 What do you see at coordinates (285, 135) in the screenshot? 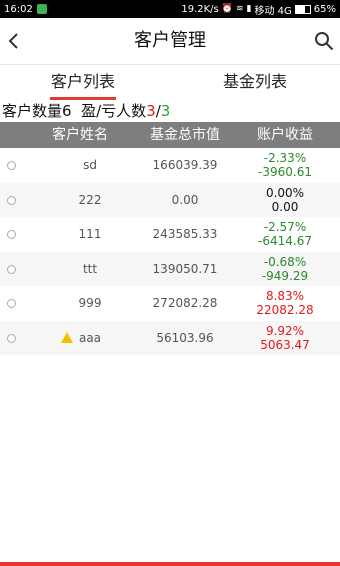
I see `header-account-income: 账户收益` at bounding box center [285, 135].